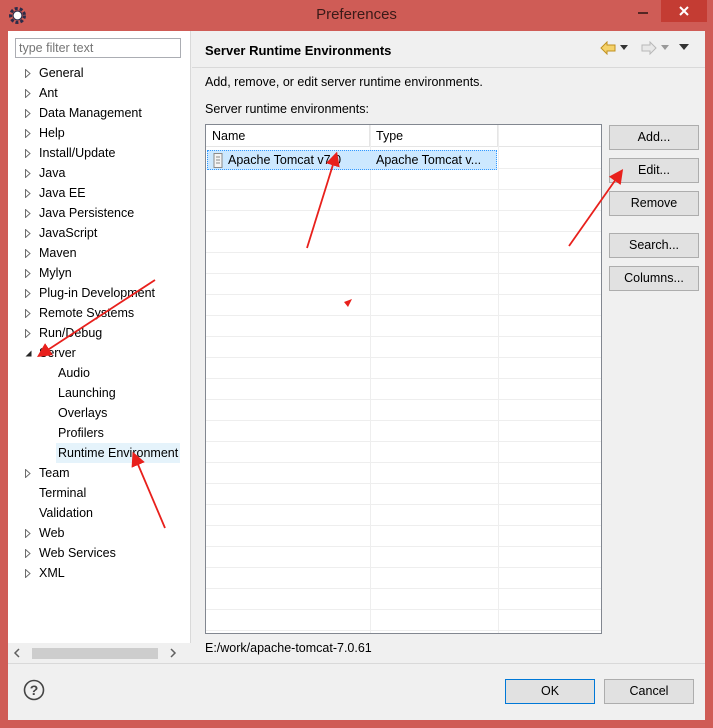 The width and height of the screenshot is (713, 728). I want to click on column-header-type: Type, so click(434, 136).